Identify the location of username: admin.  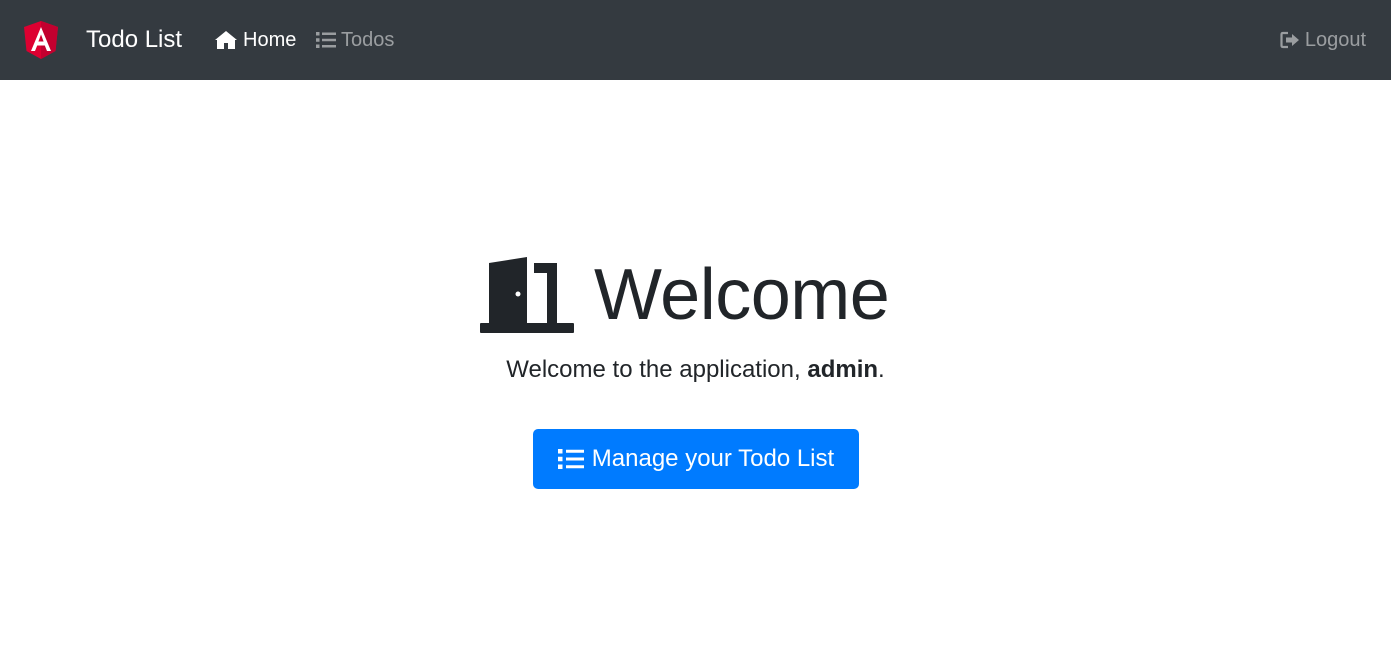
(843, 369).